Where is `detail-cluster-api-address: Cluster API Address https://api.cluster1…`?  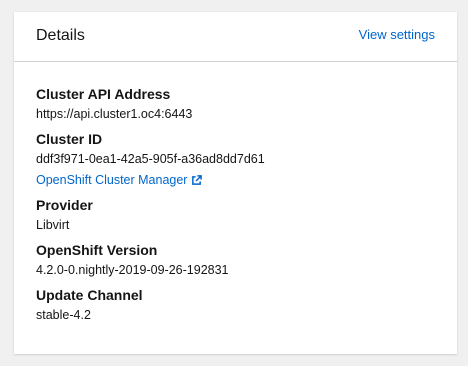
detail-cluster-api-address: Cluster API Address https://api.cluster1… is located at coordinates (235, 103).